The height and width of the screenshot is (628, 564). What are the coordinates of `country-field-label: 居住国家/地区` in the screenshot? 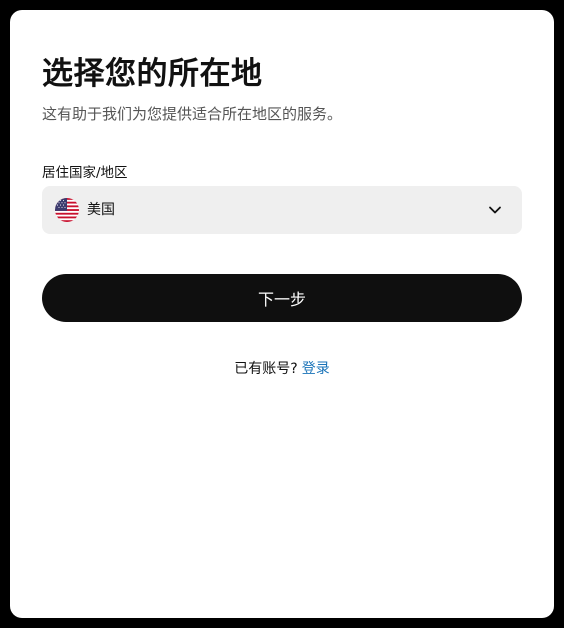 It's located at (85, 173).